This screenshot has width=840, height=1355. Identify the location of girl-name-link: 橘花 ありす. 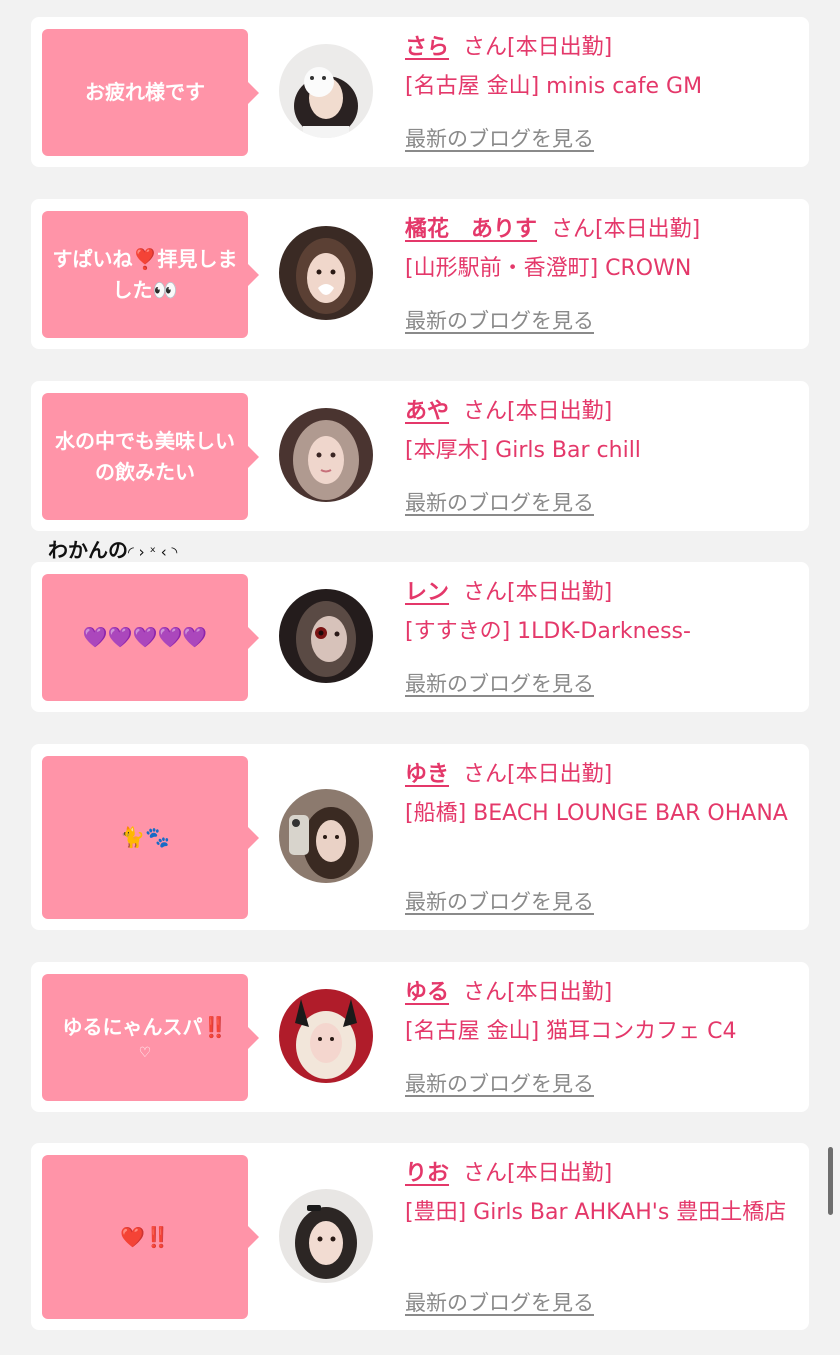
(471, 229).